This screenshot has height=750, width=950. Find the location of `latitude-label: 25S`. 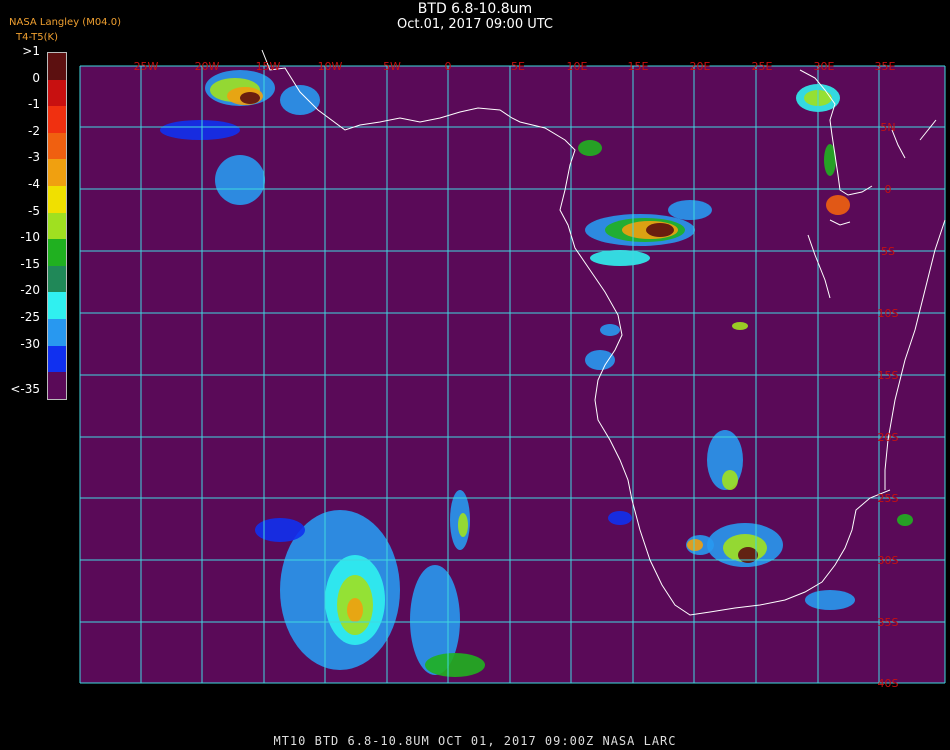

latitude-label: 25S is located at coordinates (888, 498).